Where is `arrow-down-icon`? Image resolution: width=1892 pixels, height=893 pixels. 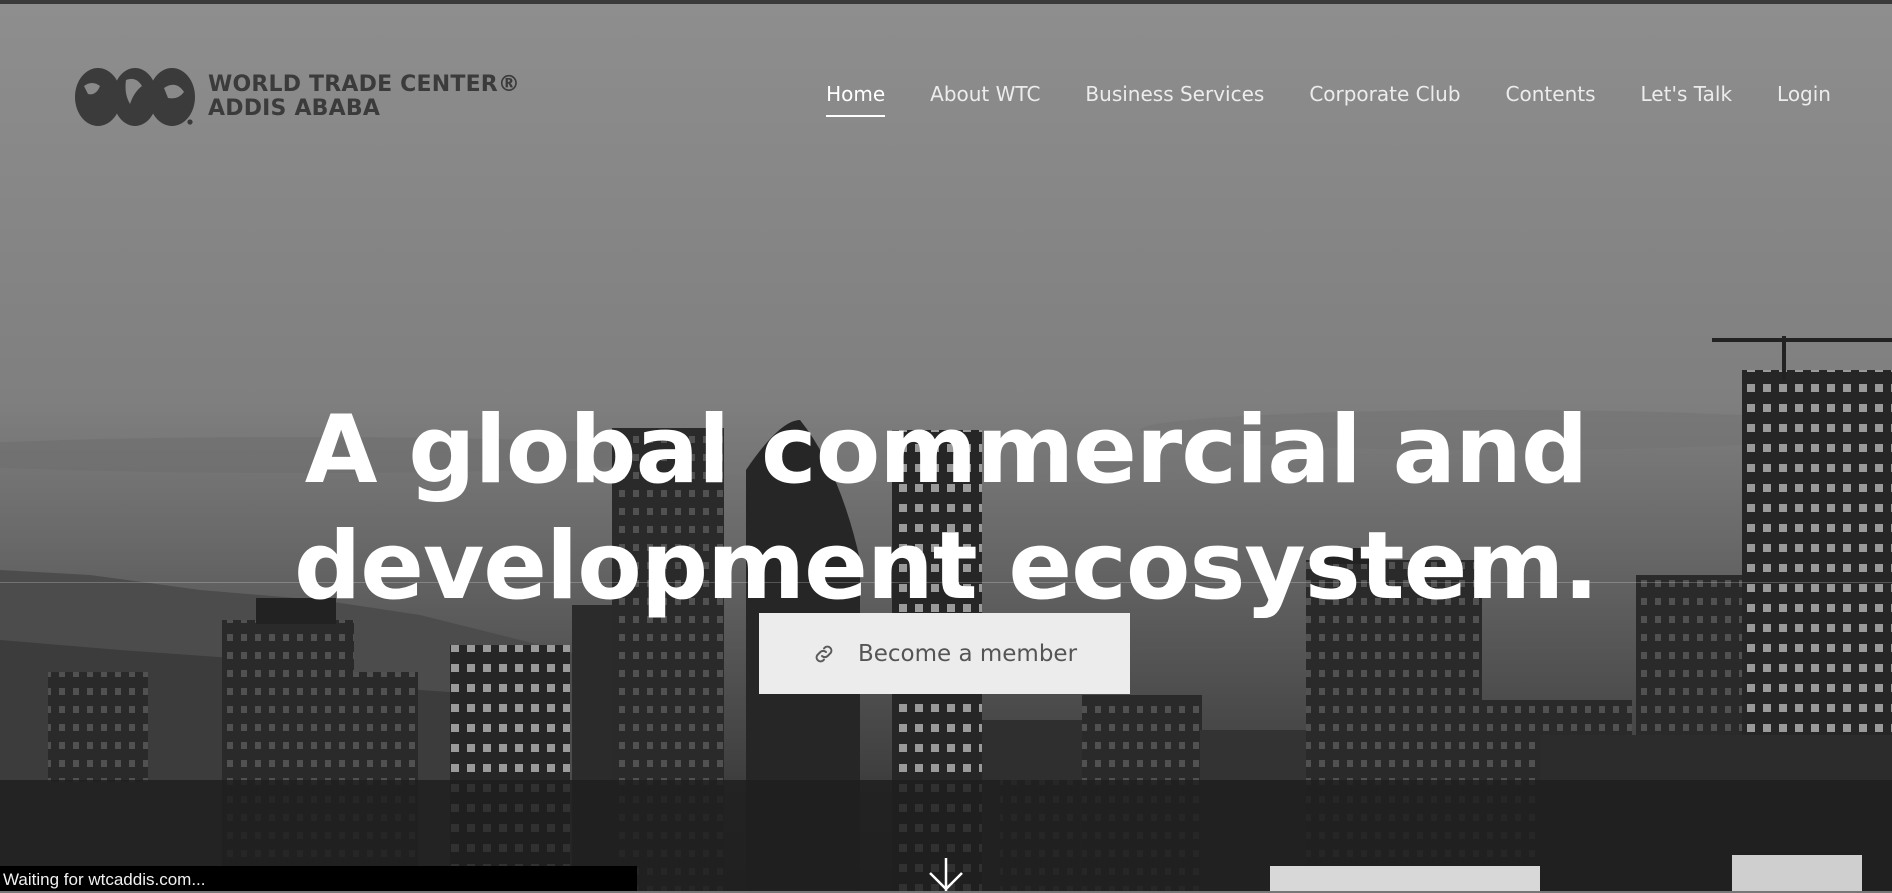 arrow-down-icon is located at coordinates (946, 874).